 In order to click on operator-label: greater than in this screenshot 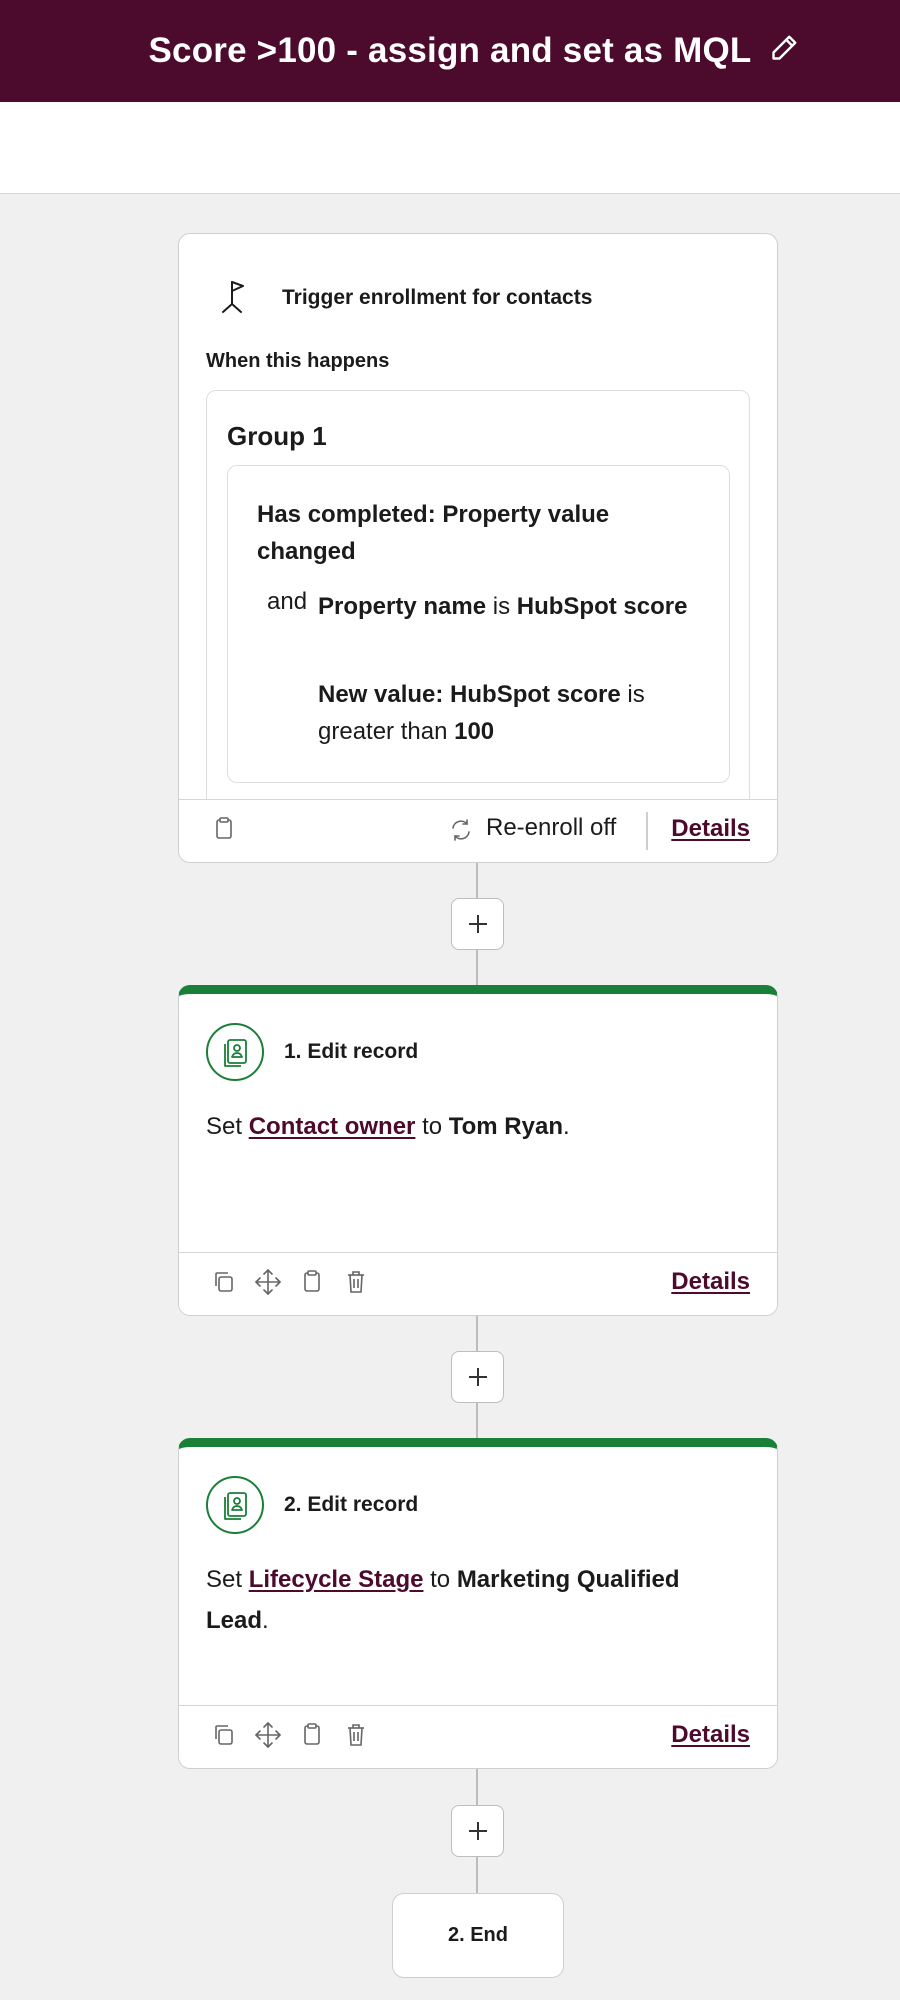, I will do `click(383, 731)`.